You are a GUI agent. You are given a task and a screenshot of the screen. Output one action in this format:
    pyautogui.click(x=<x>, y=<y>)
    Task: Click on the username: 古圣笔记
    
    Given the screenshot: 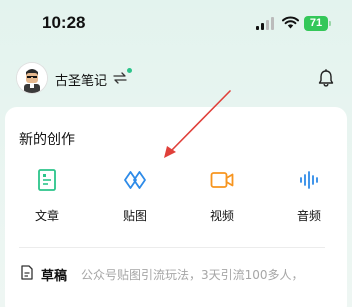 What is the action you would take?
    pyautogui.click(x=81, y=79)
    